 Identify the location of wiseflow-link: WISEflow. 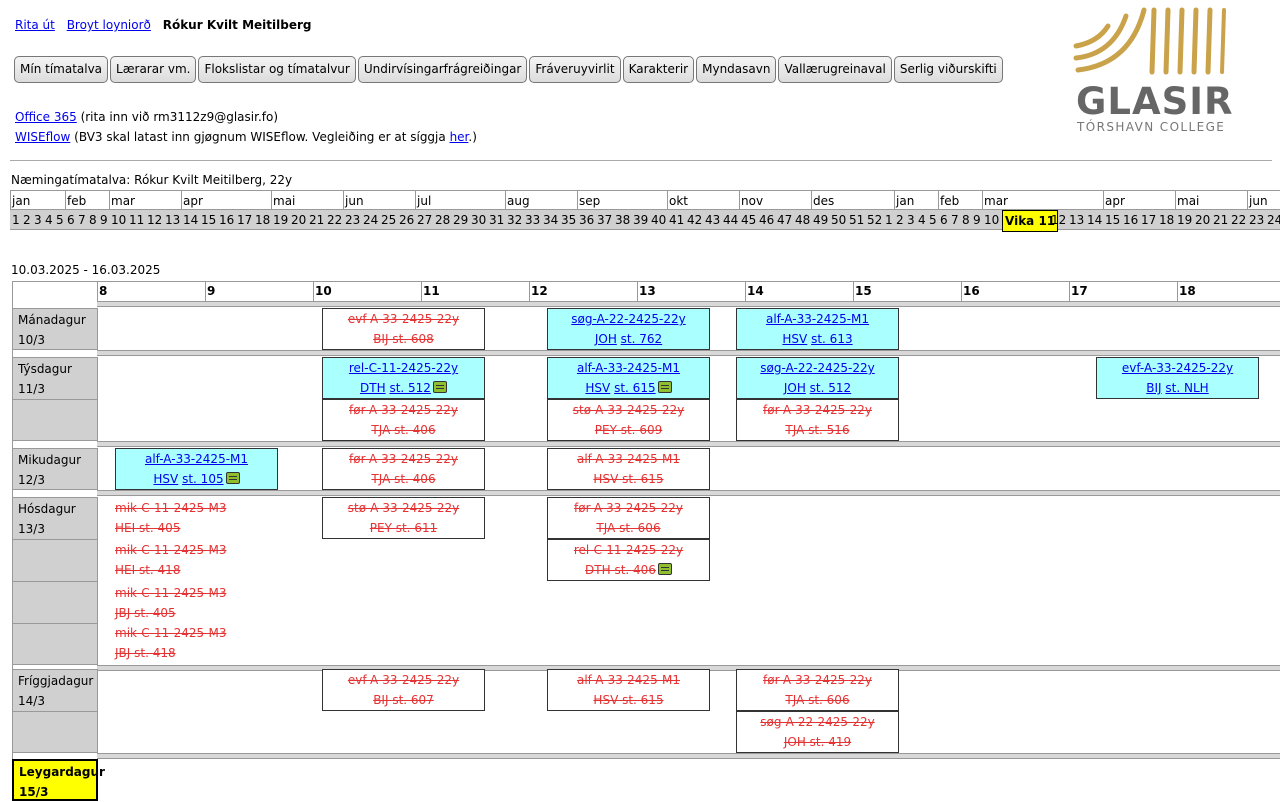
(42, 137).